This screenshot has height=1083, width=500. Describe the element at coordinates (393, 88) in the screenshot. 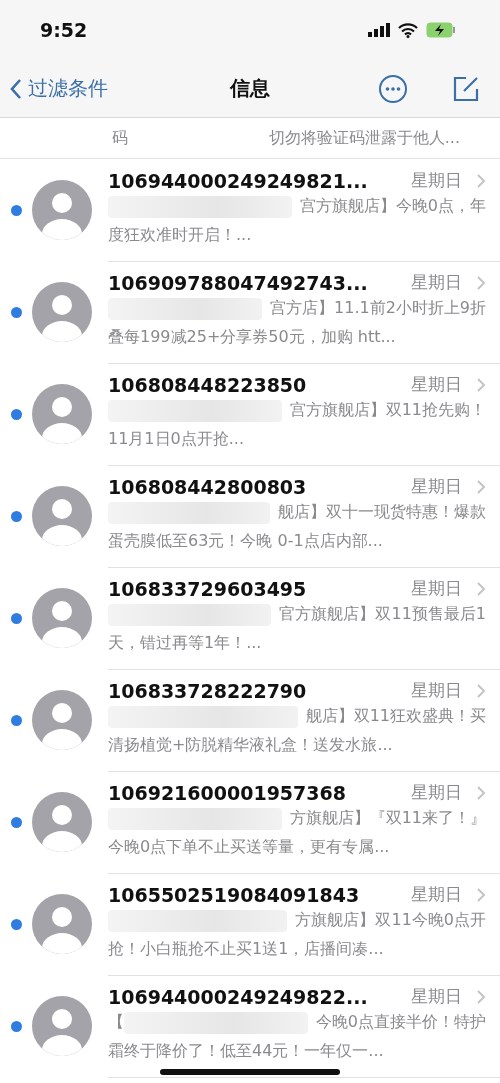

I see `more-icon` at that location.